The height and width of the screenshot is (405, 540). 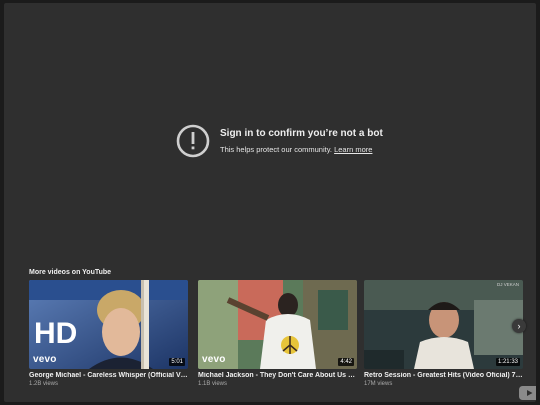 I want to click on video-thumbnail: HD vevo 5:01, so click(x=108, y=324).